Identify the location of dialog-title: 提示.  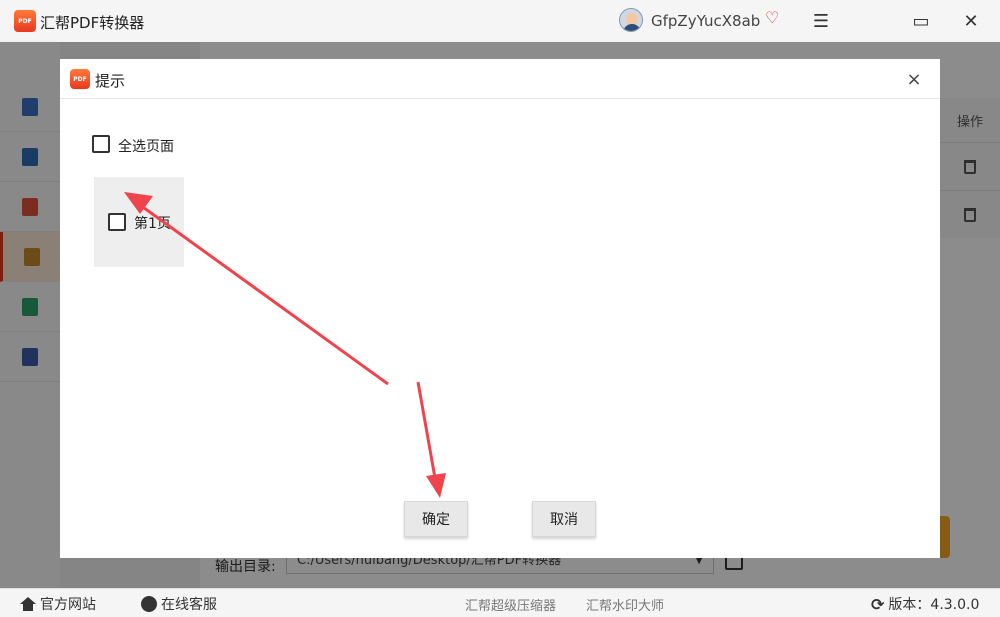
(110, 81).